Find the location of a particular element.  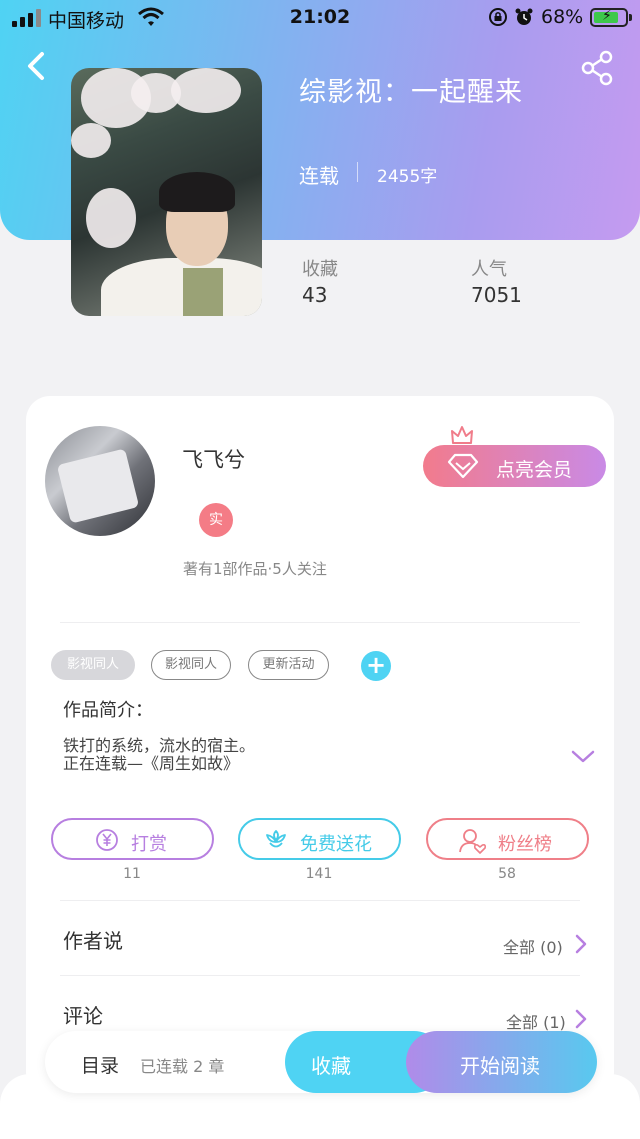

battery-icon: ⚡ is located at coordinates (611, 17).